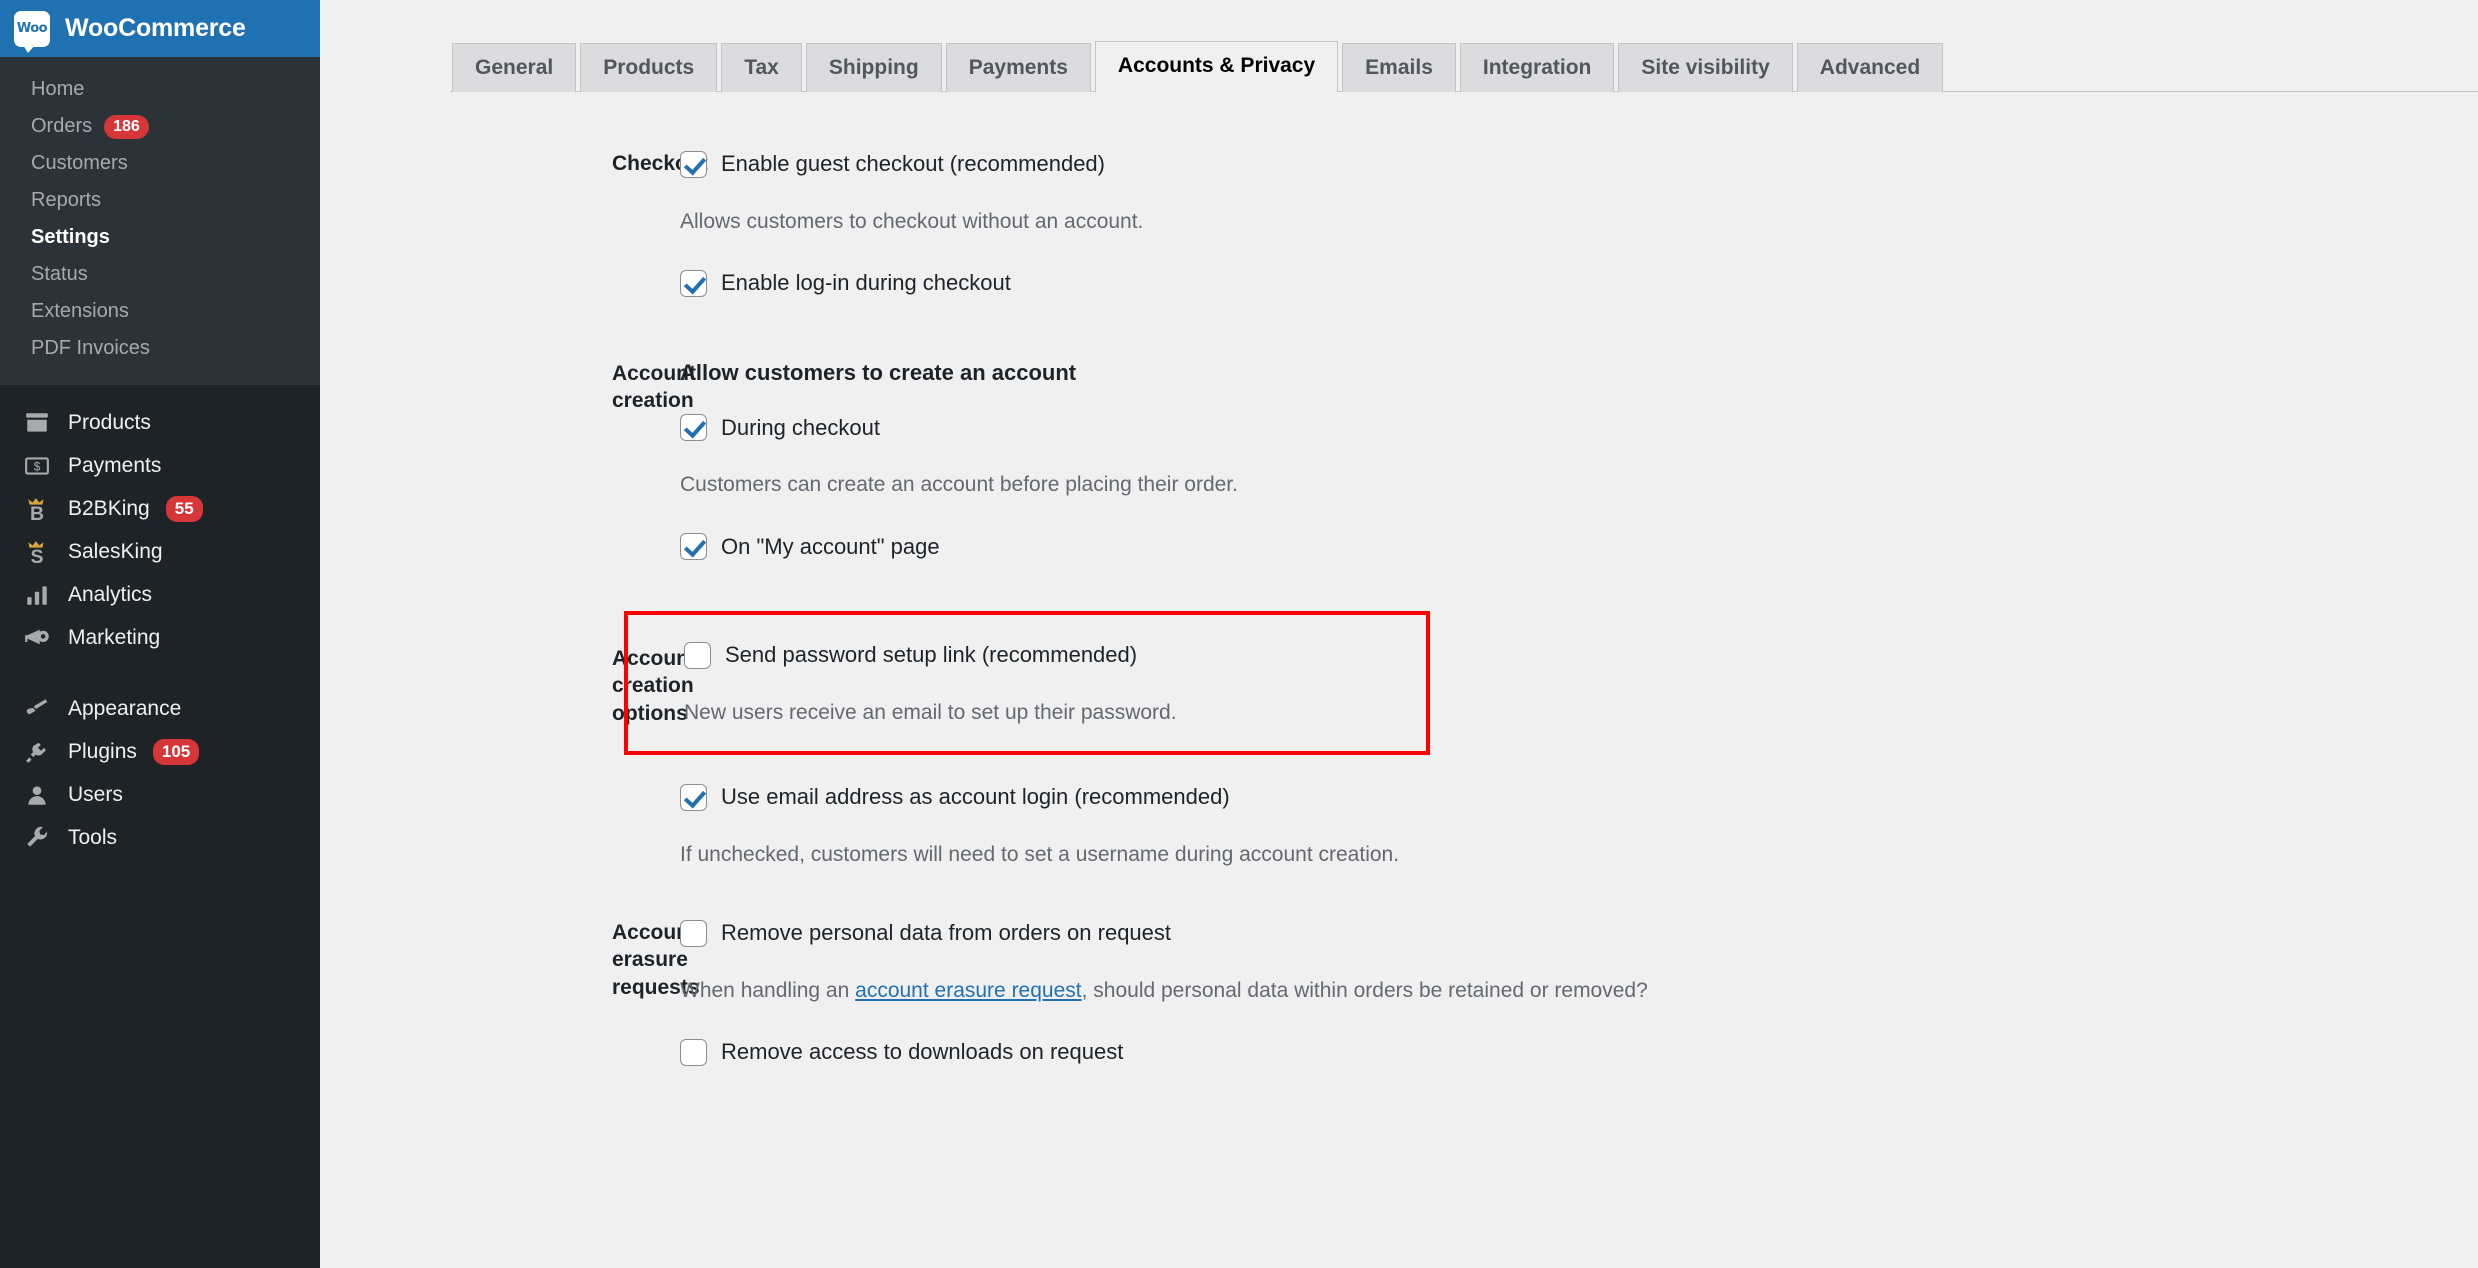  I want to click on field-during-checkout: During checkout, so click(1579, 428).